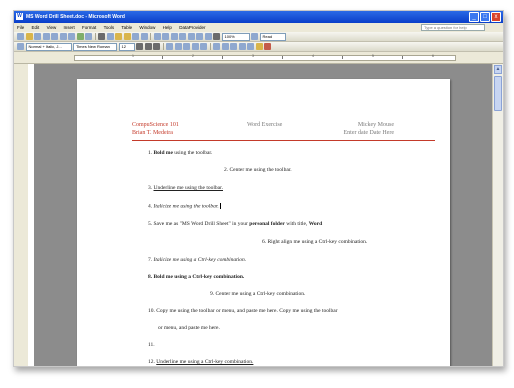  What do you see at coordinates (192, 27) in the screenshot?
I see `menu-dataprovider: DataProvider` at bounding box center [192, 27].